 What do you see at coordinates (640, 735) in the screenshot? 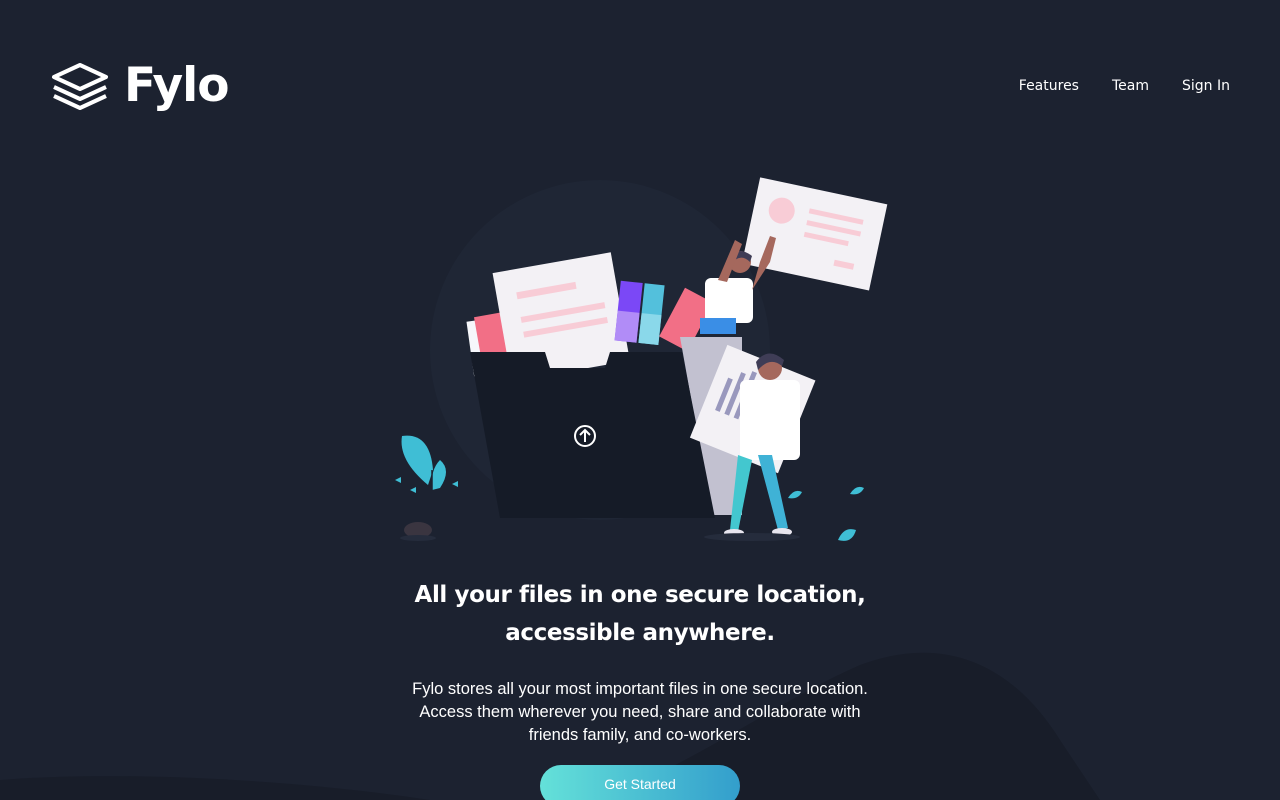
I see `hero-description-line3: friends family, and co-workers.` at bounding box center [640, 735].